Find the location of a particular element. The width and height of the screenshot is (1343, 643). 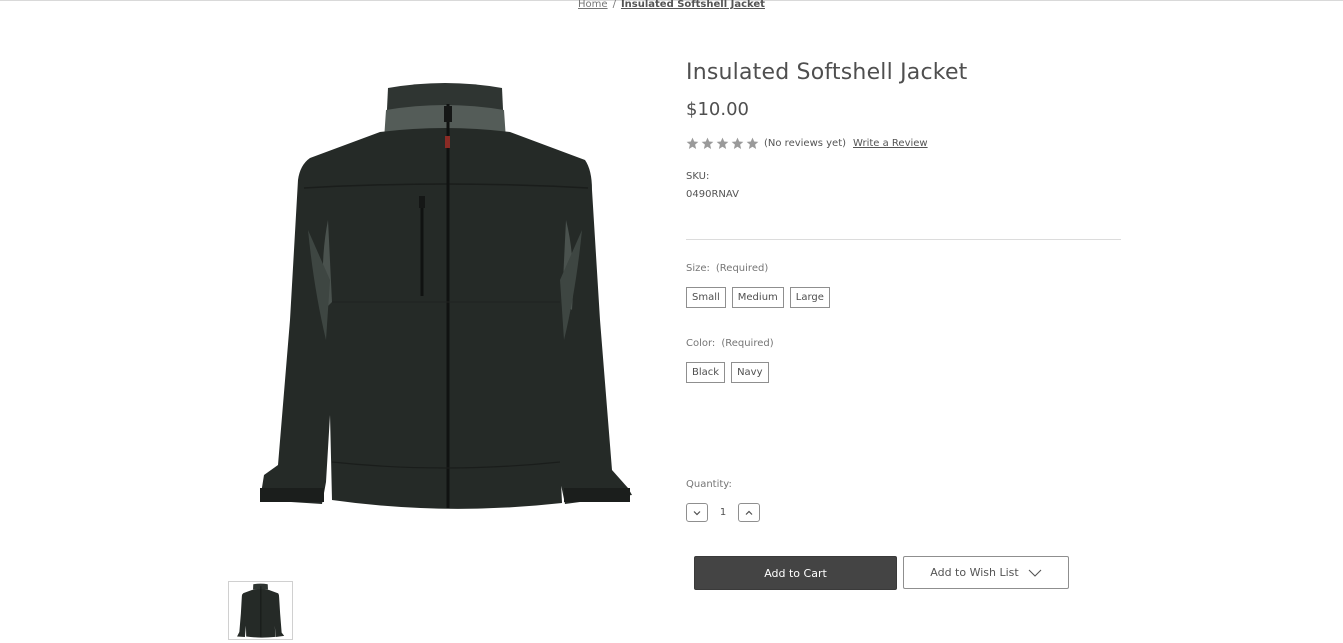

product-title: Insulated Softshell Jacket is located at coordinates (827, 72).